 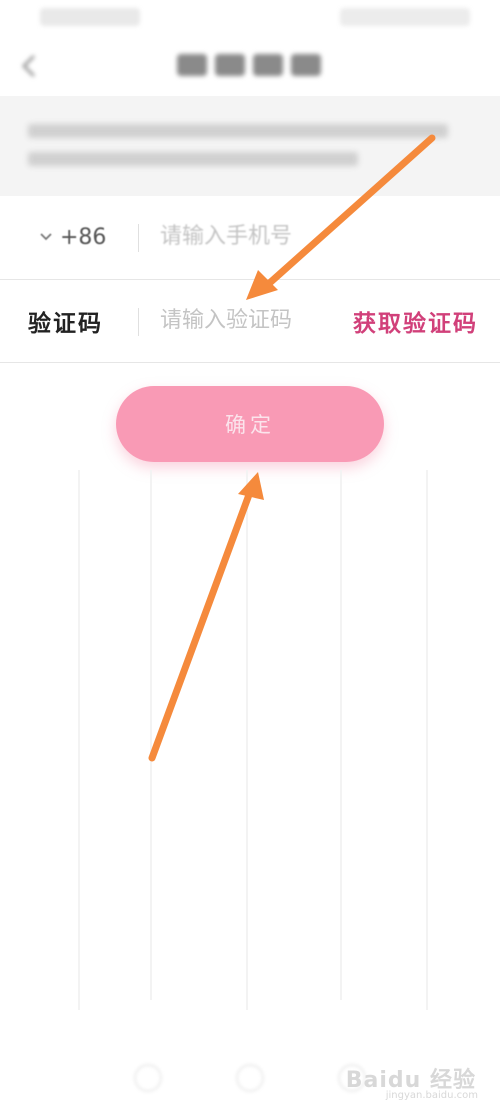 I want to click on phone-divider, so click(x=138, y=238).